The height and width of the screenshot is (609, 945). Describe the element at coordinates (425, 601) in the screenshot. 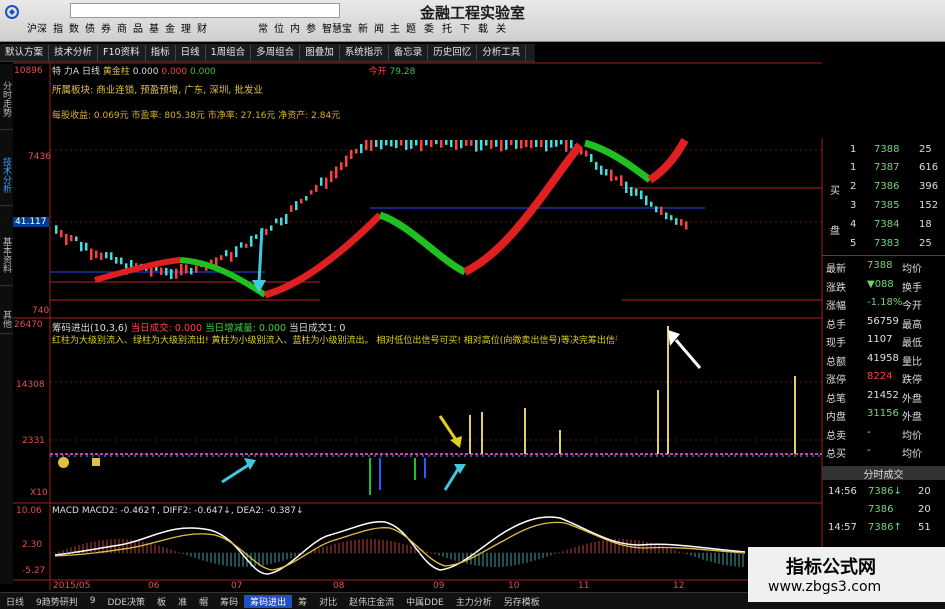

I see `bottom-tab: 中属DDE` at that location.